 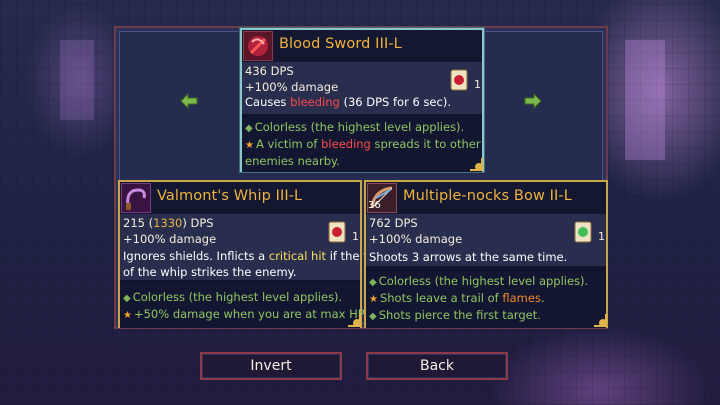 What do you see at coordinates (292, 161) in the screenshot?
I see `affix-bleed-spread-line2: enemies nearby.` at bounding box center [292, 161].